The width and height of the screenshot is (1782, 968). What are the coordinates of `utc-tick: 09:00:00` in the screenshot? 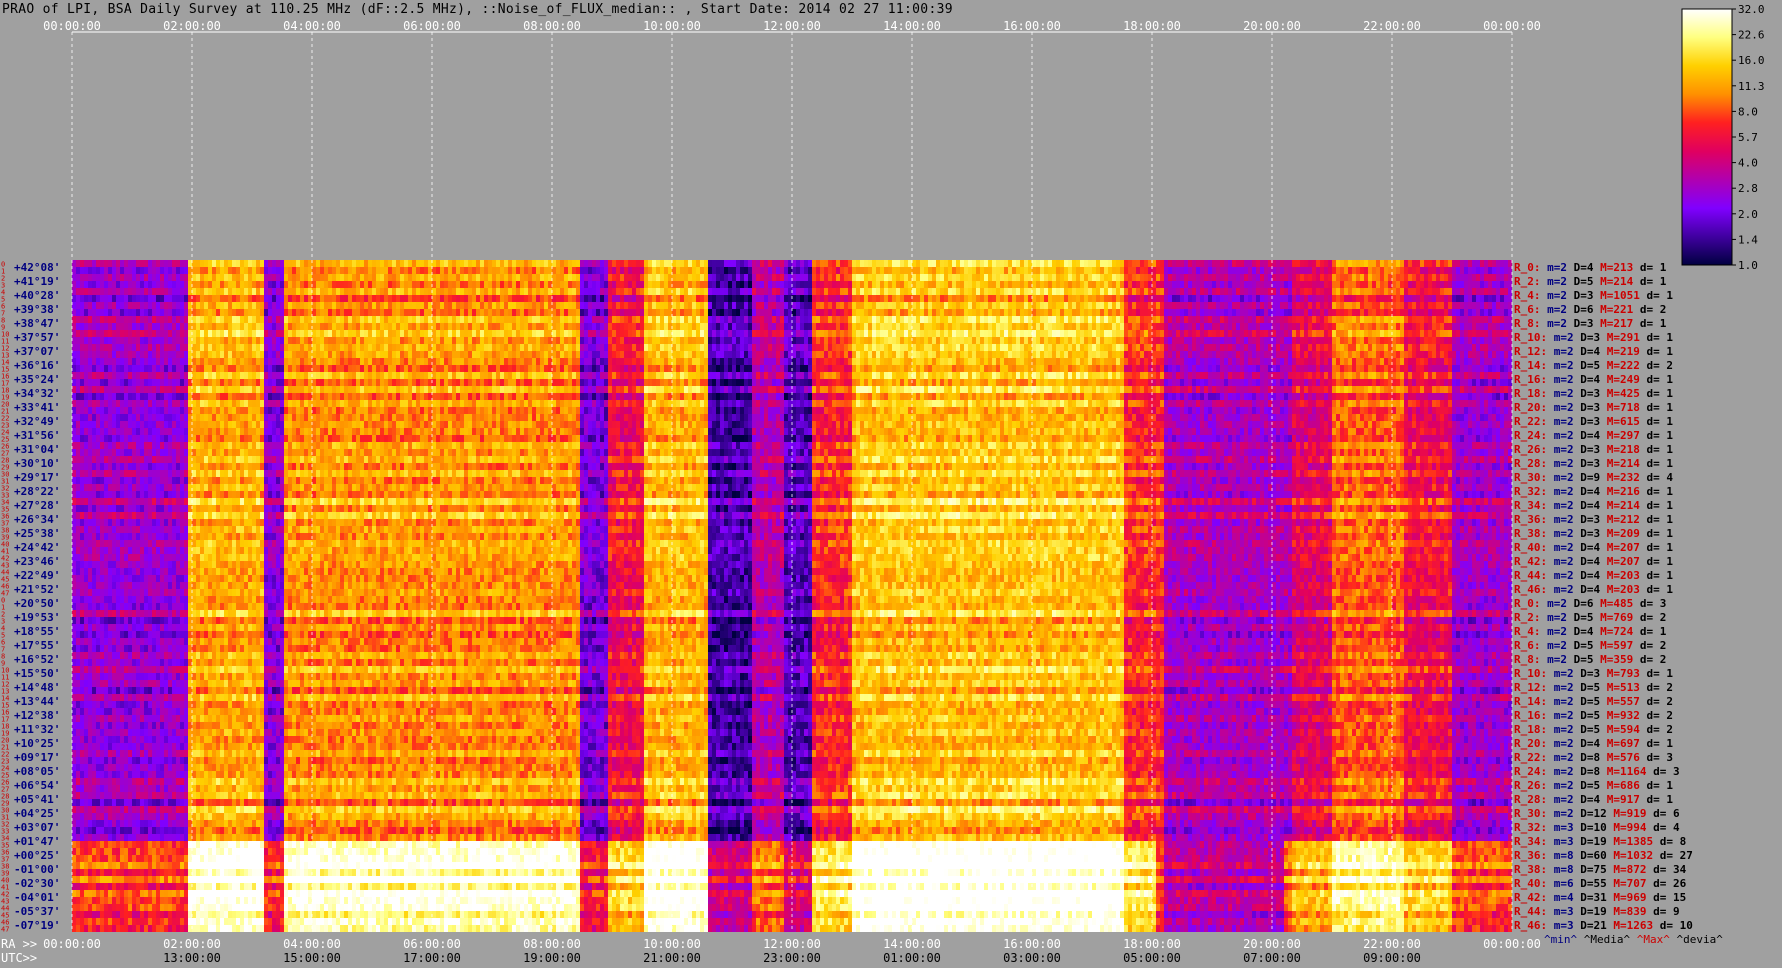 It's located at (1392, 958).